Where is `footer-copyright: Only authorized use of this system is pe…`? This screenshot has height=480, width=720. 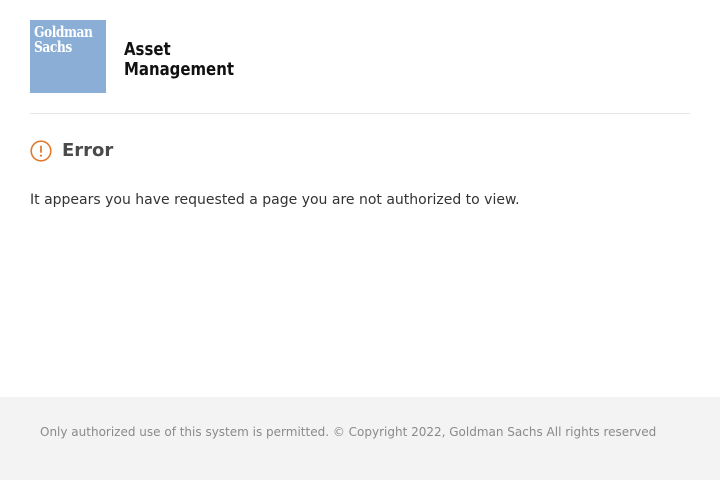
footer-copyright: Only authorized use of this system is pe… is located at coordinates (348, 432).